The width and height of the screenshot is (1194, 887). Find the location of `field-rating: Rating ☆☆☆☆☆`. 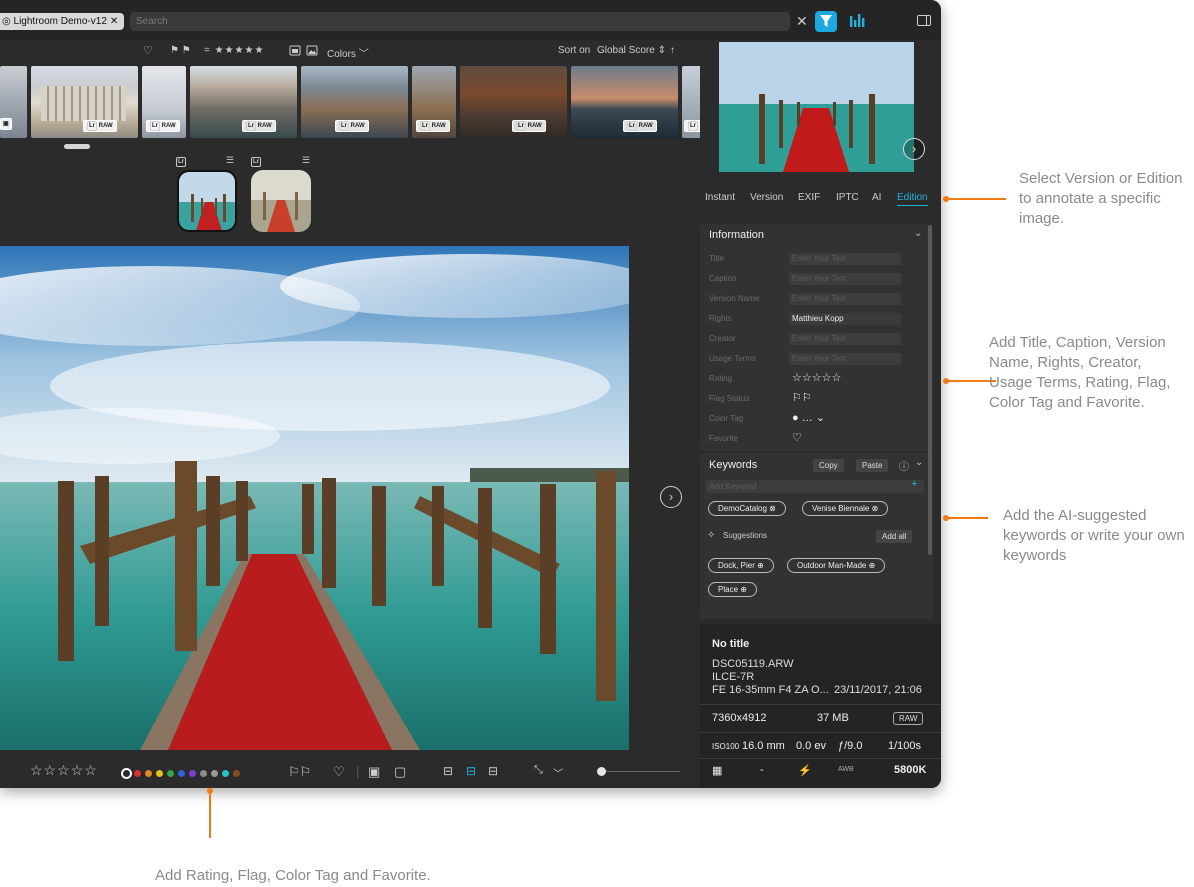

field-rating: Rating ☆☆☆☆☆ is located at coordinates (775, 379).